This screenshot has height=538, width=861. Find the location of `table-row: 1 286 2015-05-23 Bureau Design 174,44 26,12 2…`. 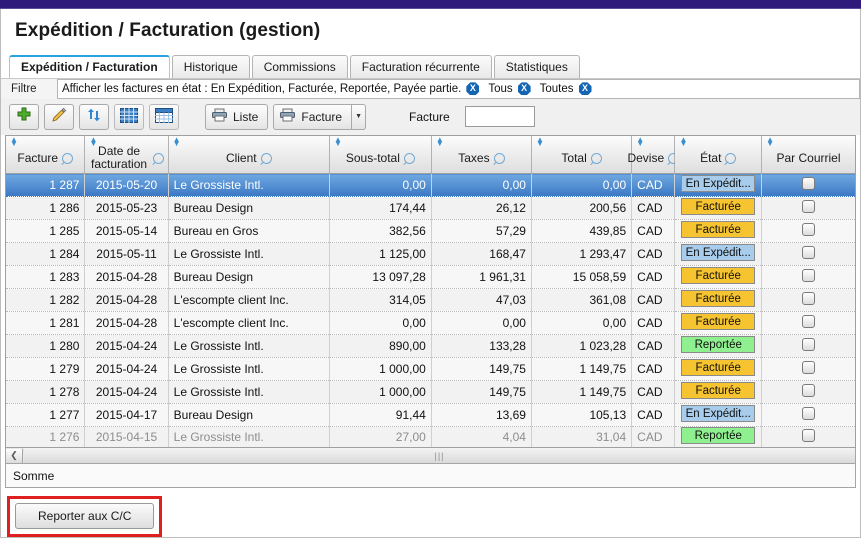

table-row: 1 286 2015-05-23 Bureau Design 174,44 26,12 2… is located at coordinates (430, 208).